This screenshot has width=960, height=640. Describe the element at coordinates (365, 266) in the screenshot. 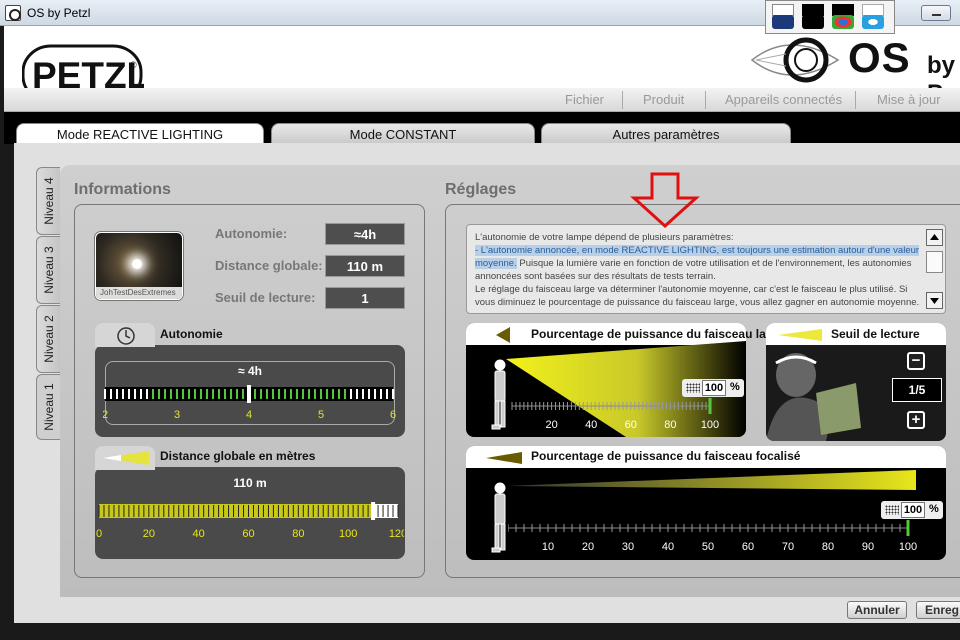

I see `distance-globale-value: 110 m` at that location.